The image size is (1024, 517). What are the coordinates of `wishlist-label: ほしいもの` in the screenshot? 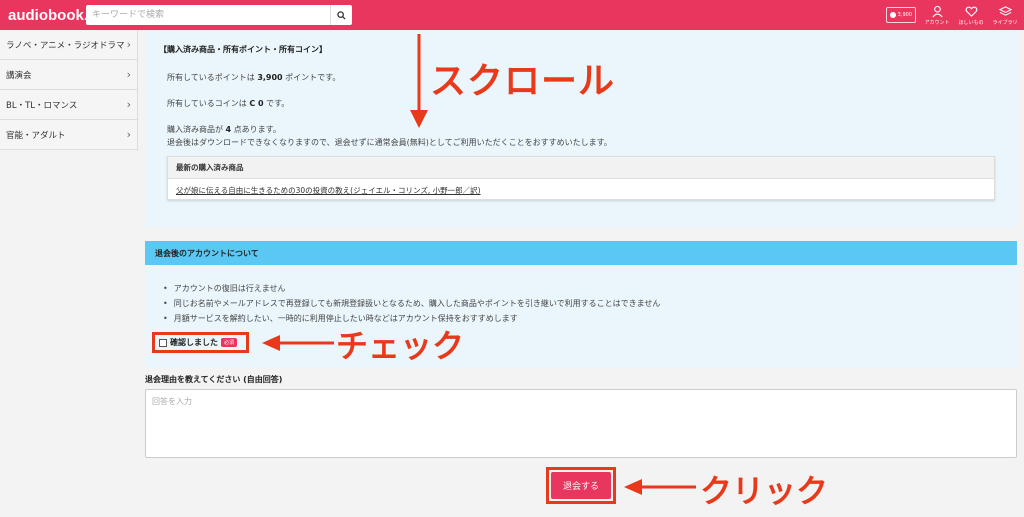 It's located at (971, 22).